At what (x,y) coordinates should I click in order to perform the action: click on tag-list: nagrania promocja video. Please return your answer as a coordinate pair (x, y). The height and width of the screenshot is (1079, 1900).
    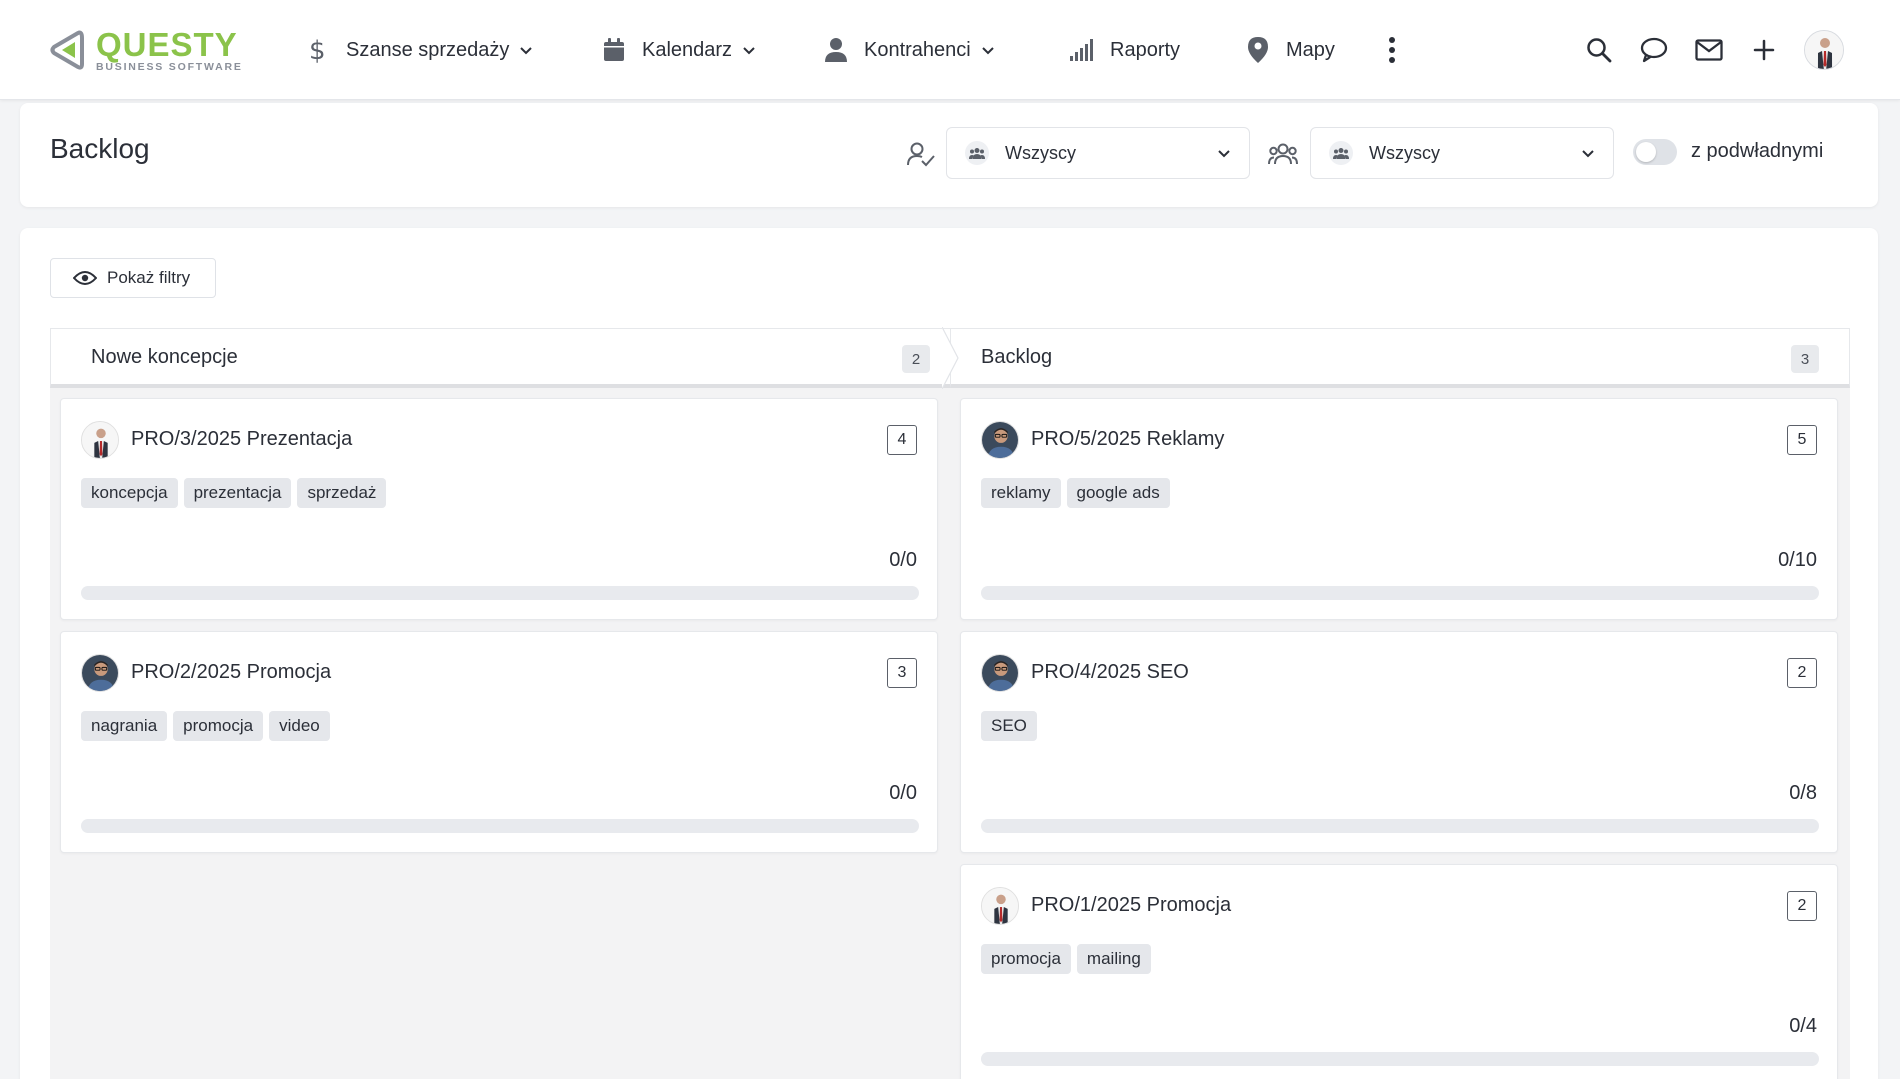
    Looking at the image, I should click on (205, 726).